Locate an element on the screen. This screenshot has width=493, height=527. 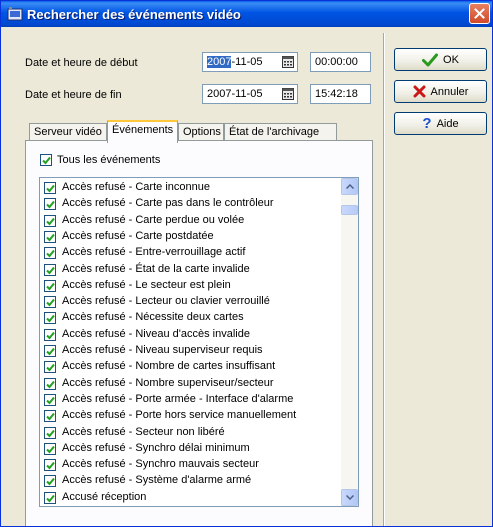
ok-button: OK is located at coordinates (440, 59).